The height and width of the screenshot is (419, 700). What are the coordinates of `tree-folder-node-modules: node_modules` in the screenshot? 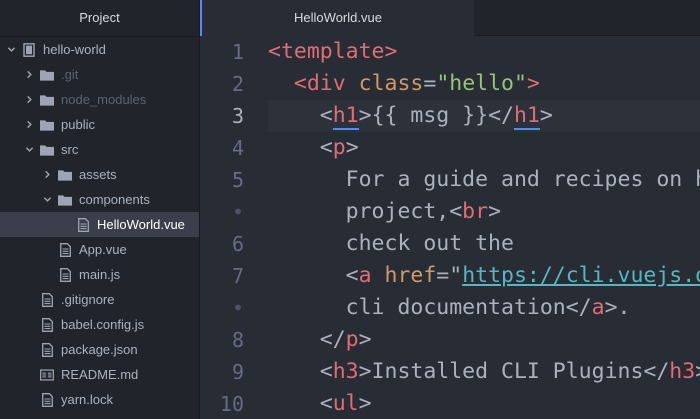 It's located at (99, 99).